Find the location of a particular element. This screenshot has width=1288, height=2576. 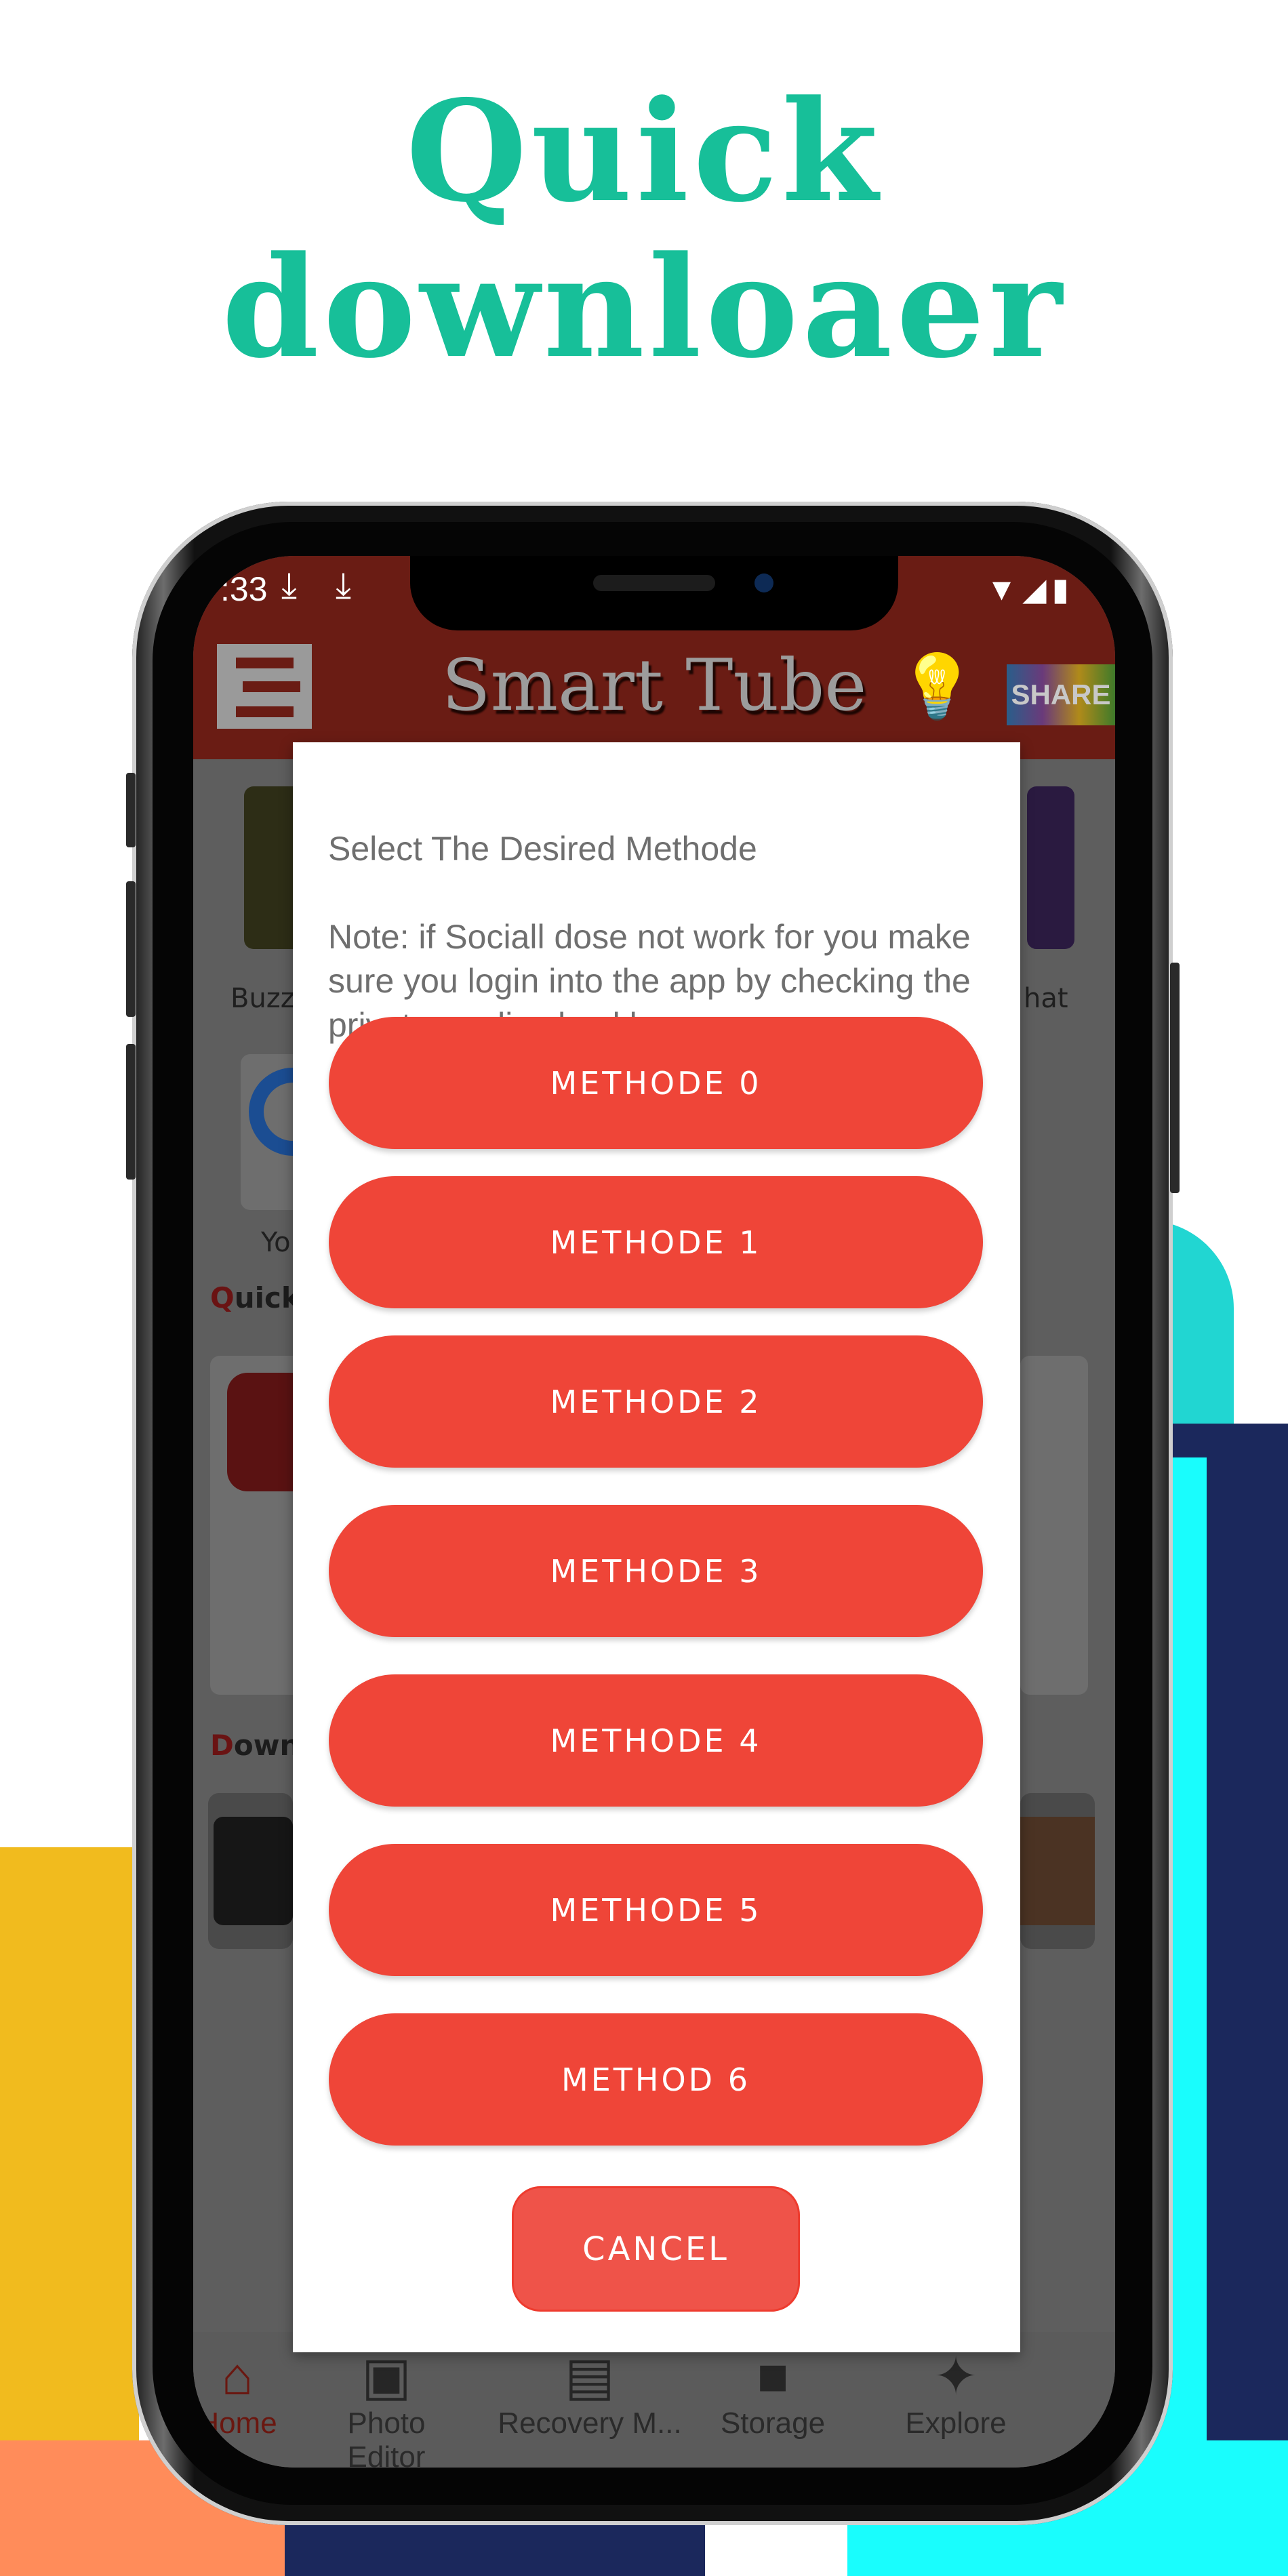

method-6-button: METHOD 6 is located at coordinates (656, 2079).